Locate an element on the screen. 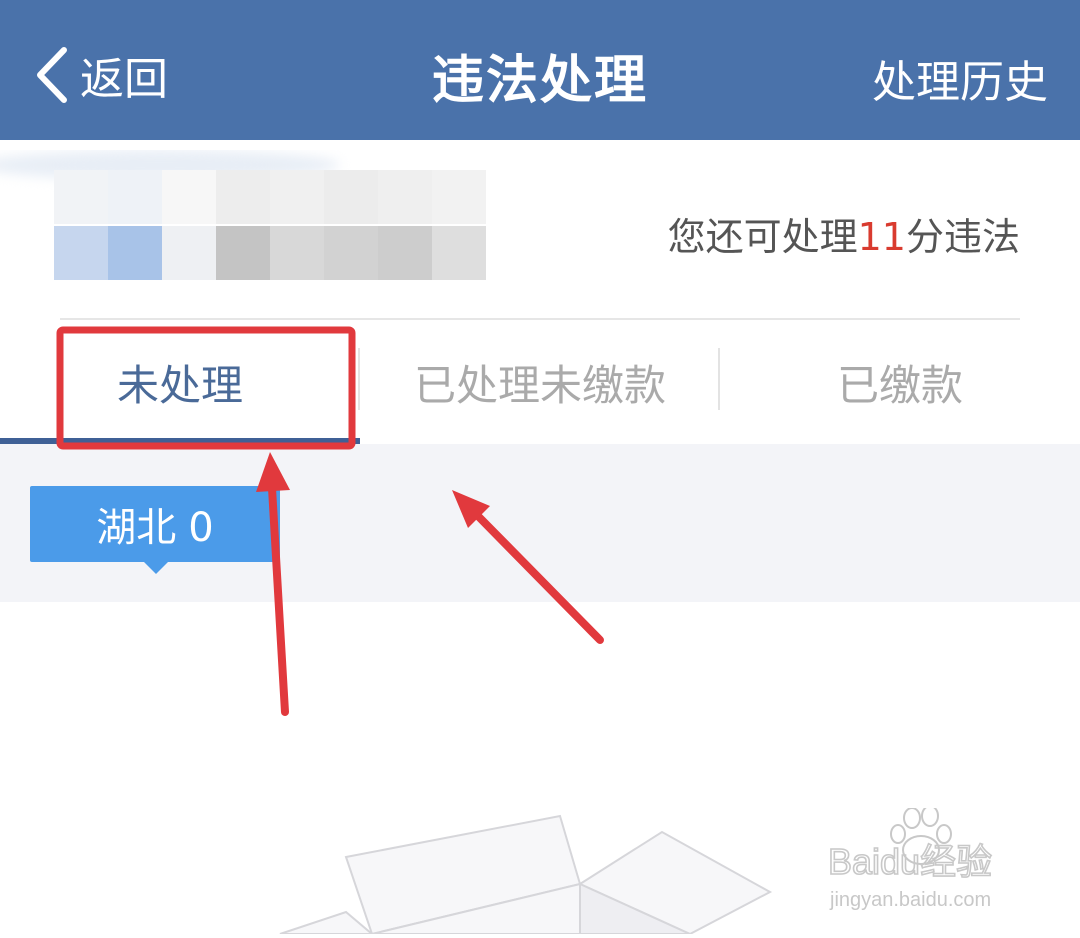  points-value: 11 is located at coordinates (881, 237).